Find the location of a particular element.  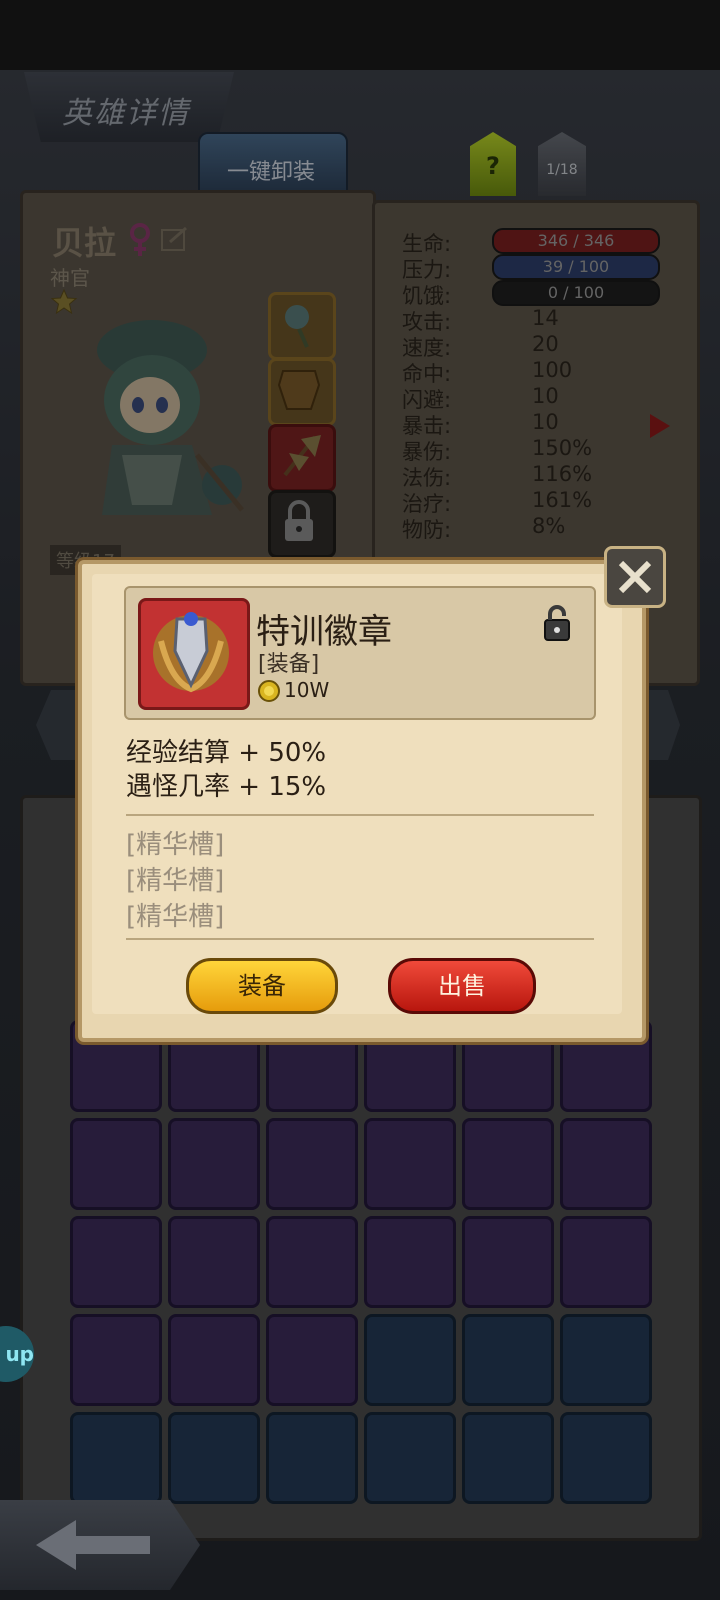

sell-button: 出售 is located at coordinates (462, 986).